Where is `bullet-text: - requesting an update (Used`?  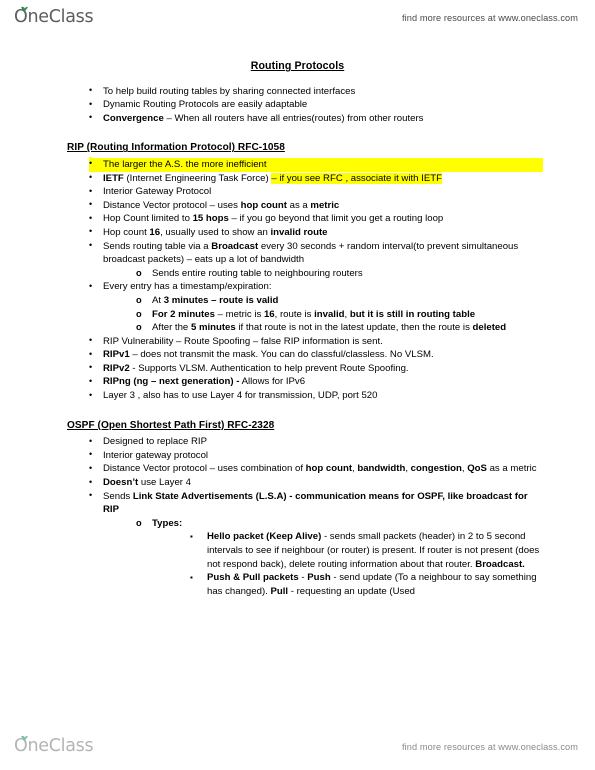 bullet-text: - requesting an update (Used is located at coordinates (352, 591).